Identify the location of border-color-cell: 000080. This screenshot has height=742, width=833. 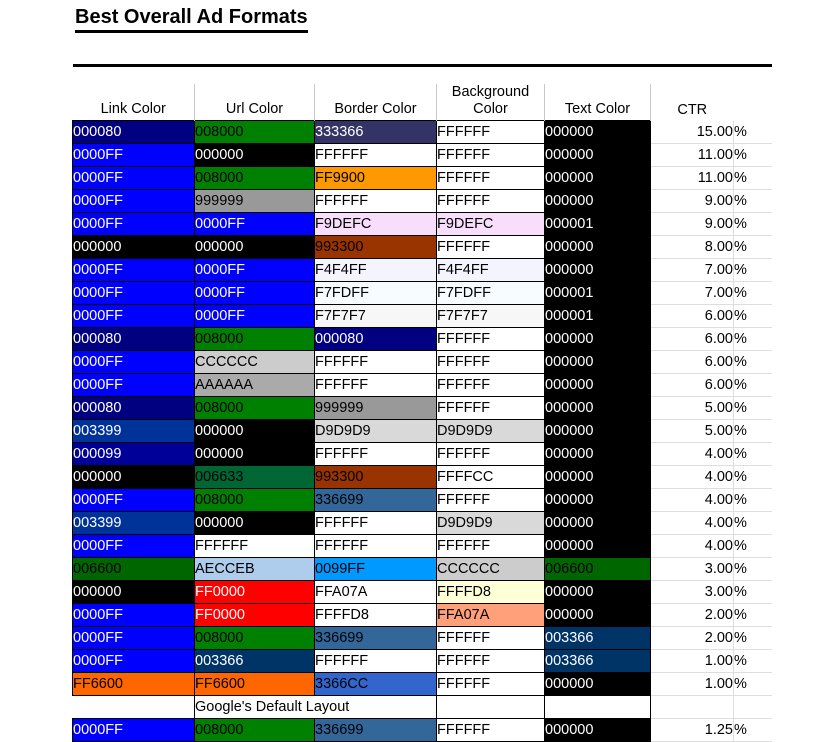
(375, 339).